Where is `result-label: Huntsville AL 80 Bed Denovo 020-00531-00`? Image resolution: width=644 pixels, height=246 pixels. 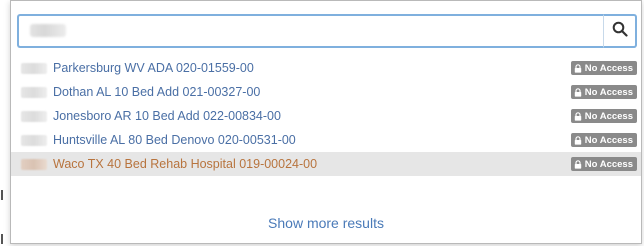 result-label: Huntsville AL 80 Bed Denovo 020-00531-00 is located at coordinates (174, 140).